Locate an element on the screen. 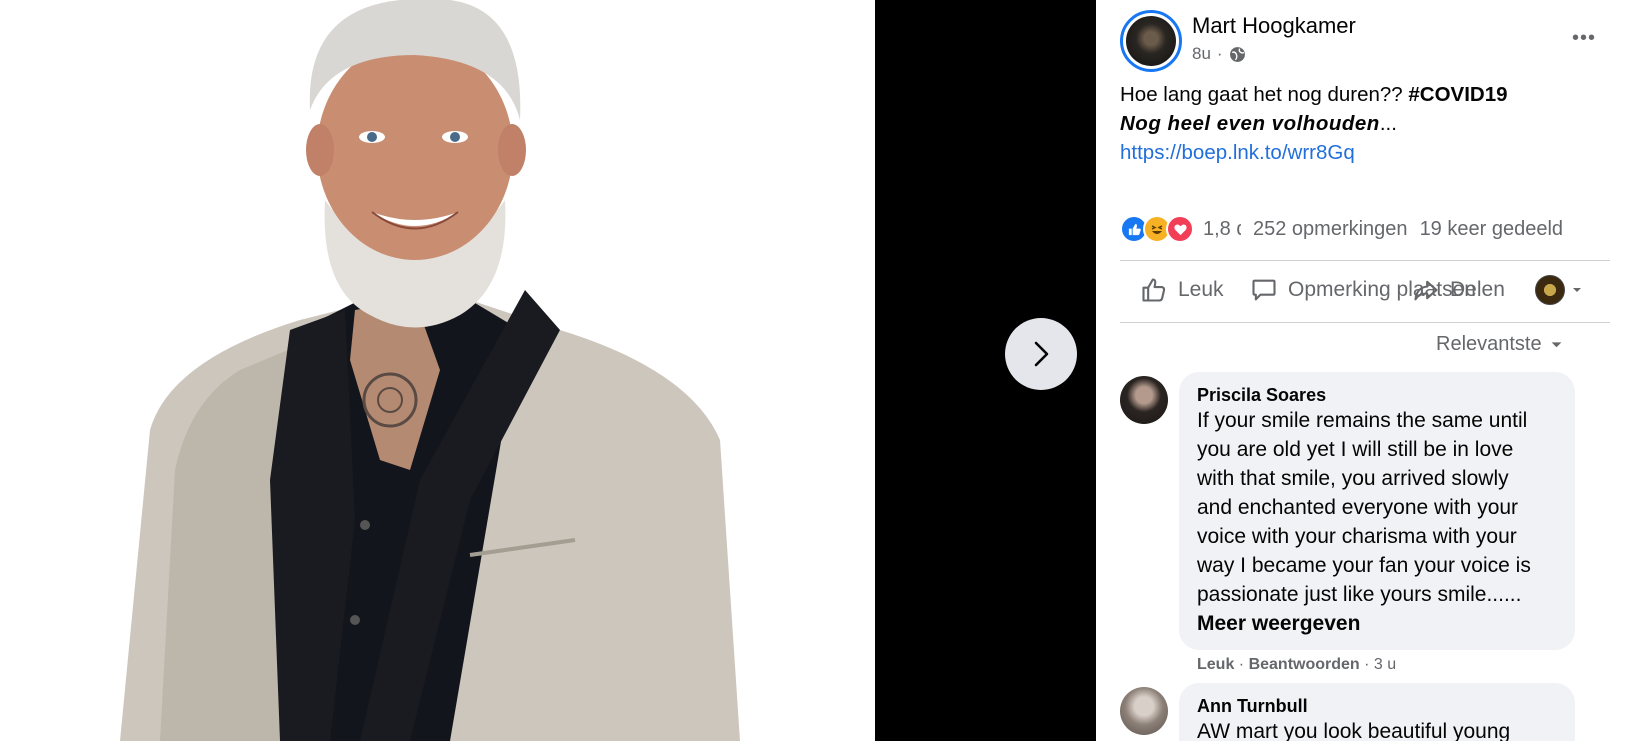 Image resolution: width=1626 pixels, height=741 pixels. next-photo-button is located at coordinates (1041, 354).